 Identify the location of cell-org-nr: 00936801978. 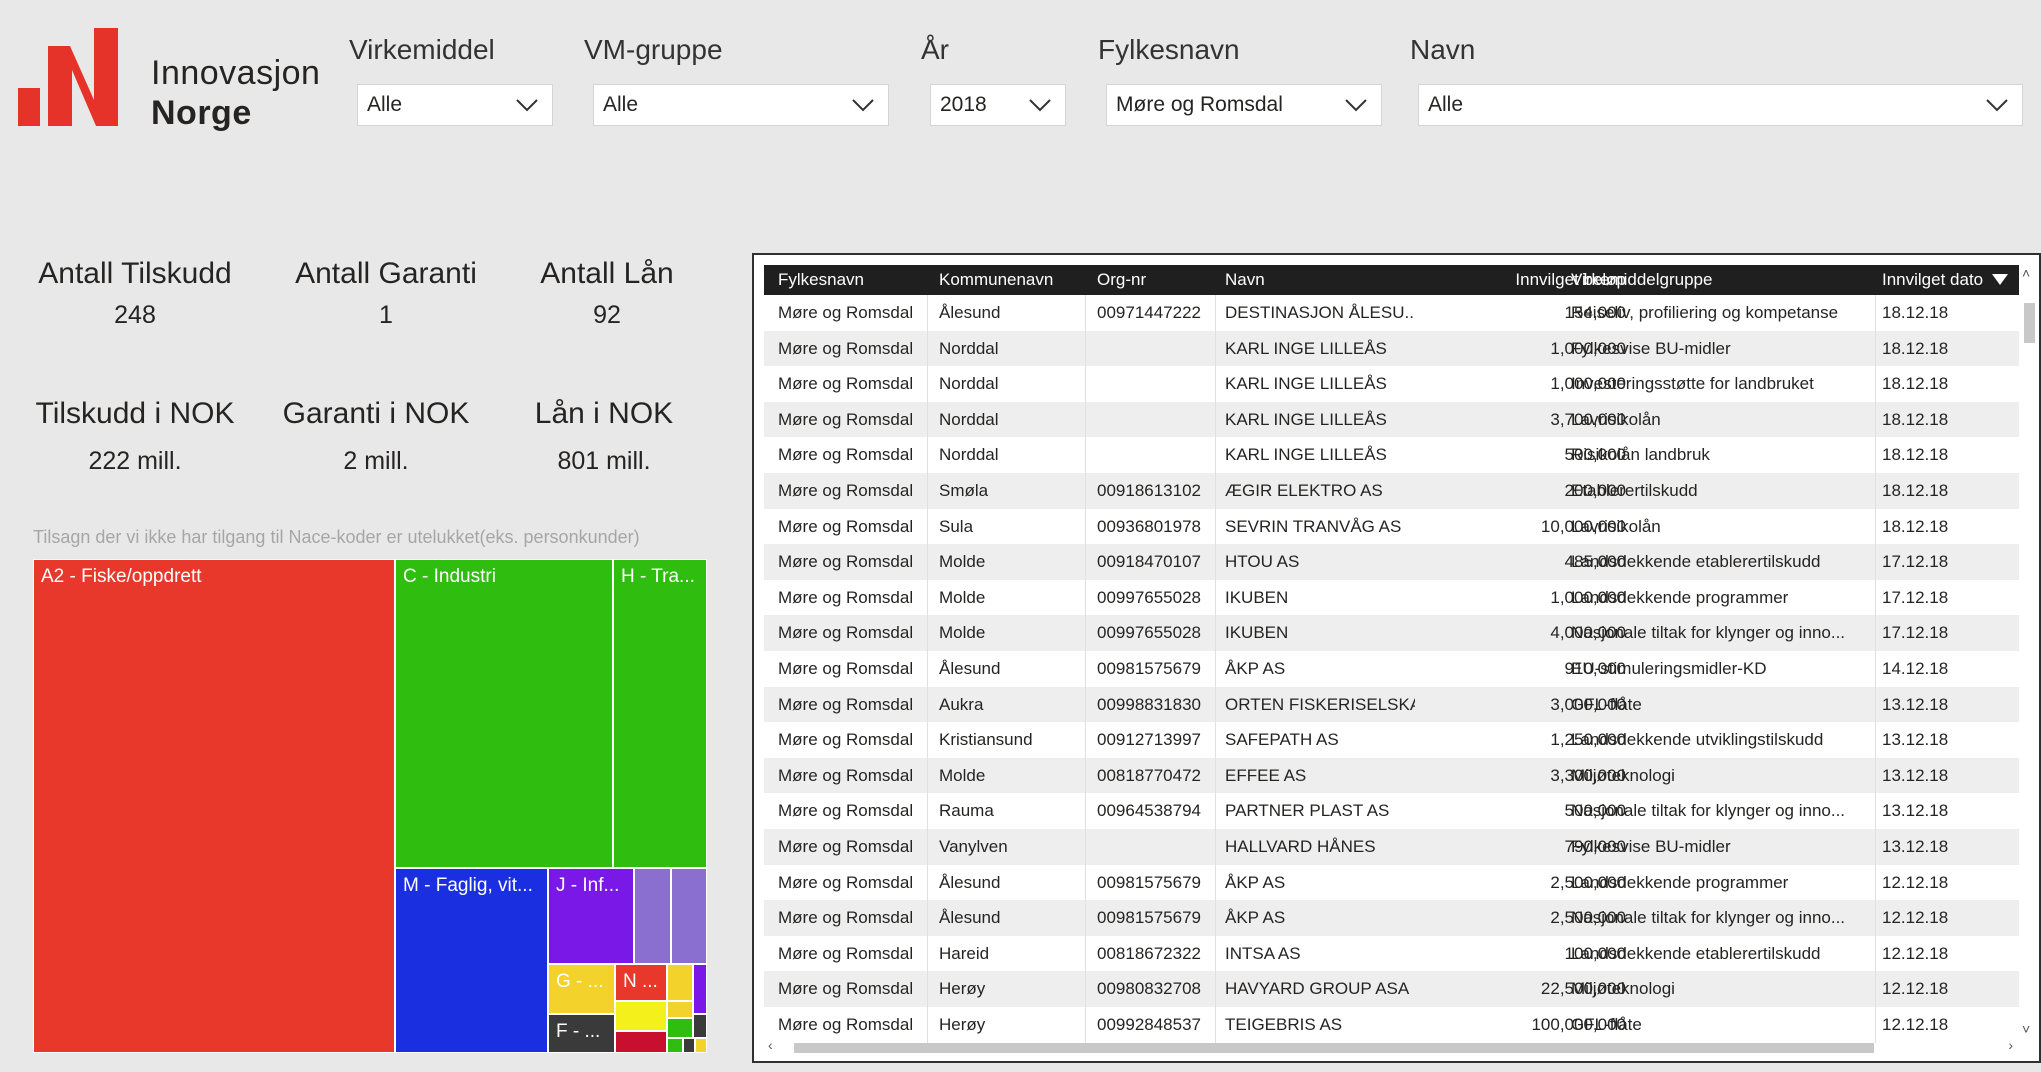
(1149, 526).